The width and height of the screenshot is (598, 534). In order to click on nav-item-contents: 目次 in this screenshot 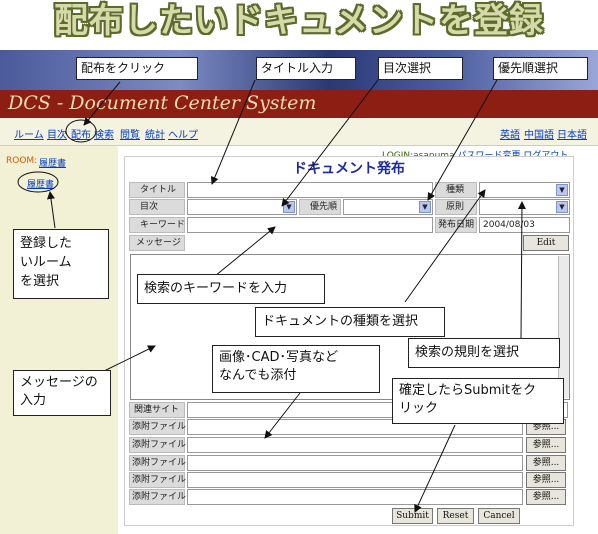, I will do `click(57, 133)`.